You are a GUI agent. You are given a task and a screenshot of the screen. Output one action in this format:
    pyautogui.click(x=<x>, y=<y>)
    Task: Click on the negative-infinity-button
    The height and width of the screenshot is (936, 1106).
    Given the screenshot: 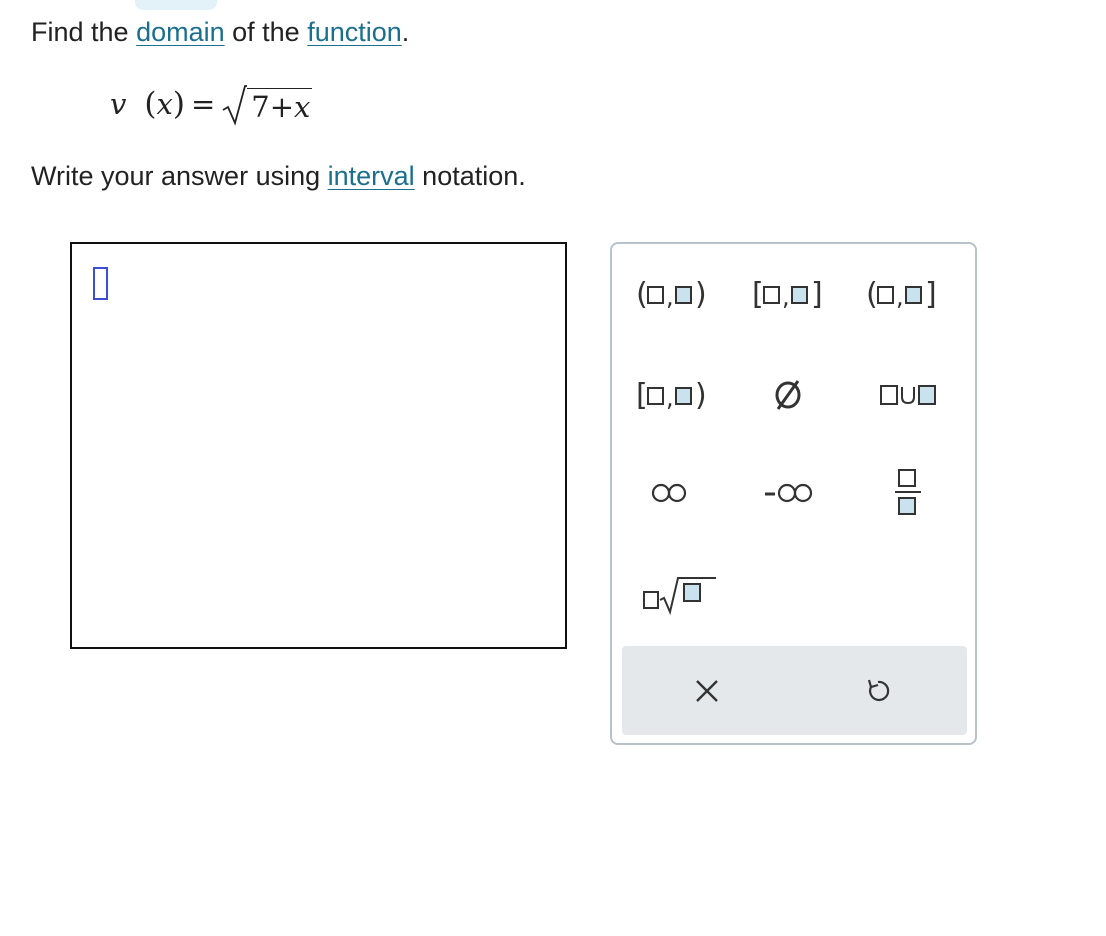 What is the action you would take?
    pyautogui.click(x=793, y=493)
    